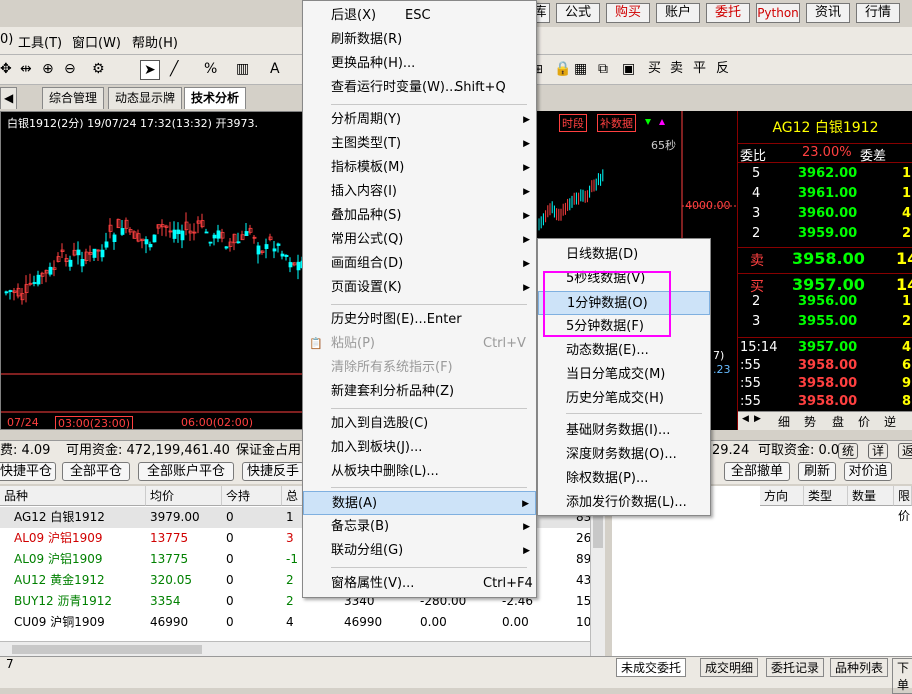 This screenshot has width=912, height=694. I want to click on reverse-tool-icon: 反, so click(722, 69).